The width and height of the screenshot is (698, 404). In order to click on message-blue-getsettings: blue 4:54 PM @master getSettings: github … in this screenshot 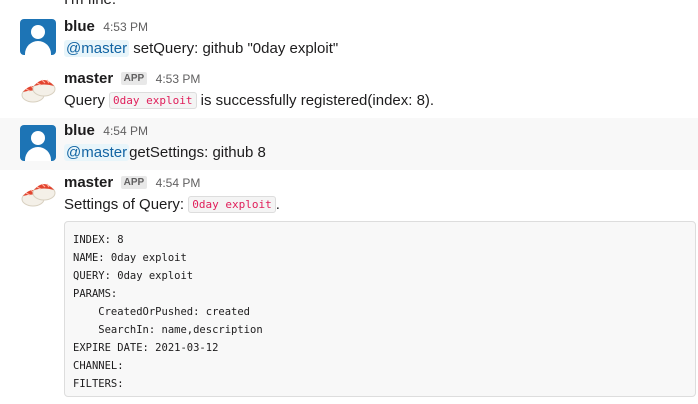, I will do `click(349, 144)`.